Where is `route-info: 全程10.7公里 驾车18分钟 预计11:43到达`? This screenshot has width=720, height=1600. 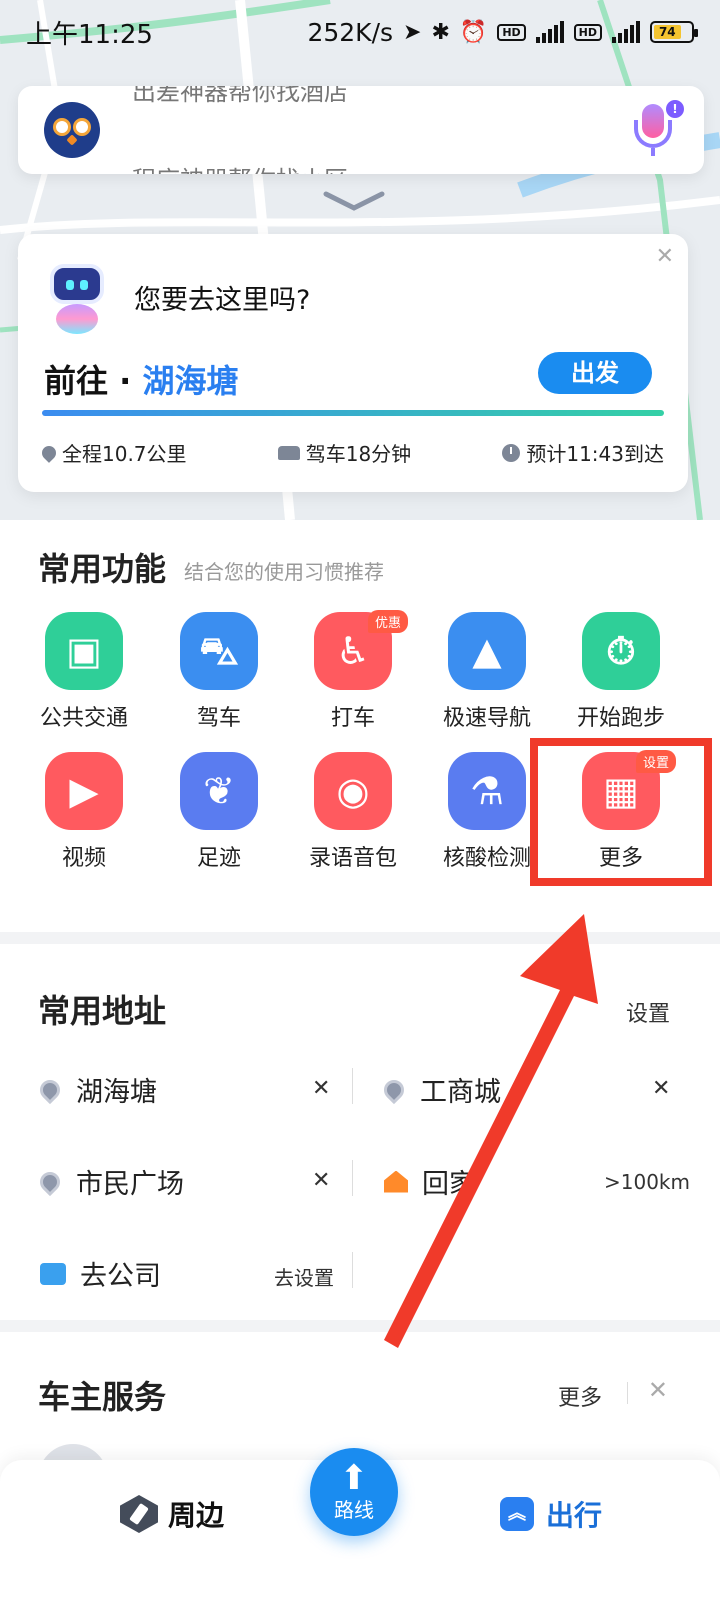
route-info: 全程10.7公里 驾车18分钟 预计11:43到达 is located at coordinates (351, 452).